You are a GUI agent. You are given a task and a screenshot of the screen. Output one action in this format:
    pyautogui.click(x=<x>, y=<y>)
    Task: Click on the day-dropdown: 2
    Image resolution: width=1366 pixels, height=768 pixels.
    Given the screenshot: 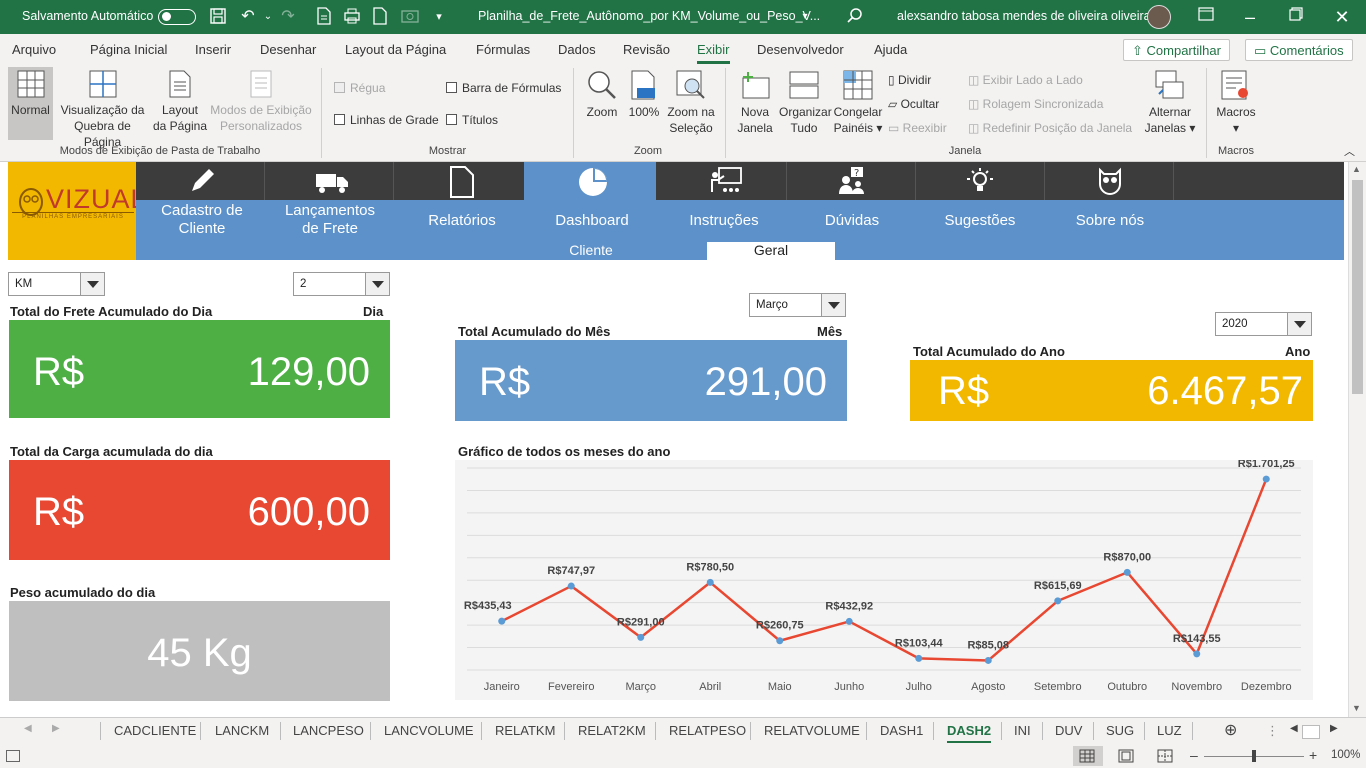 What is the action you would take?
    pyautogui.click(x=341, y=284)
    